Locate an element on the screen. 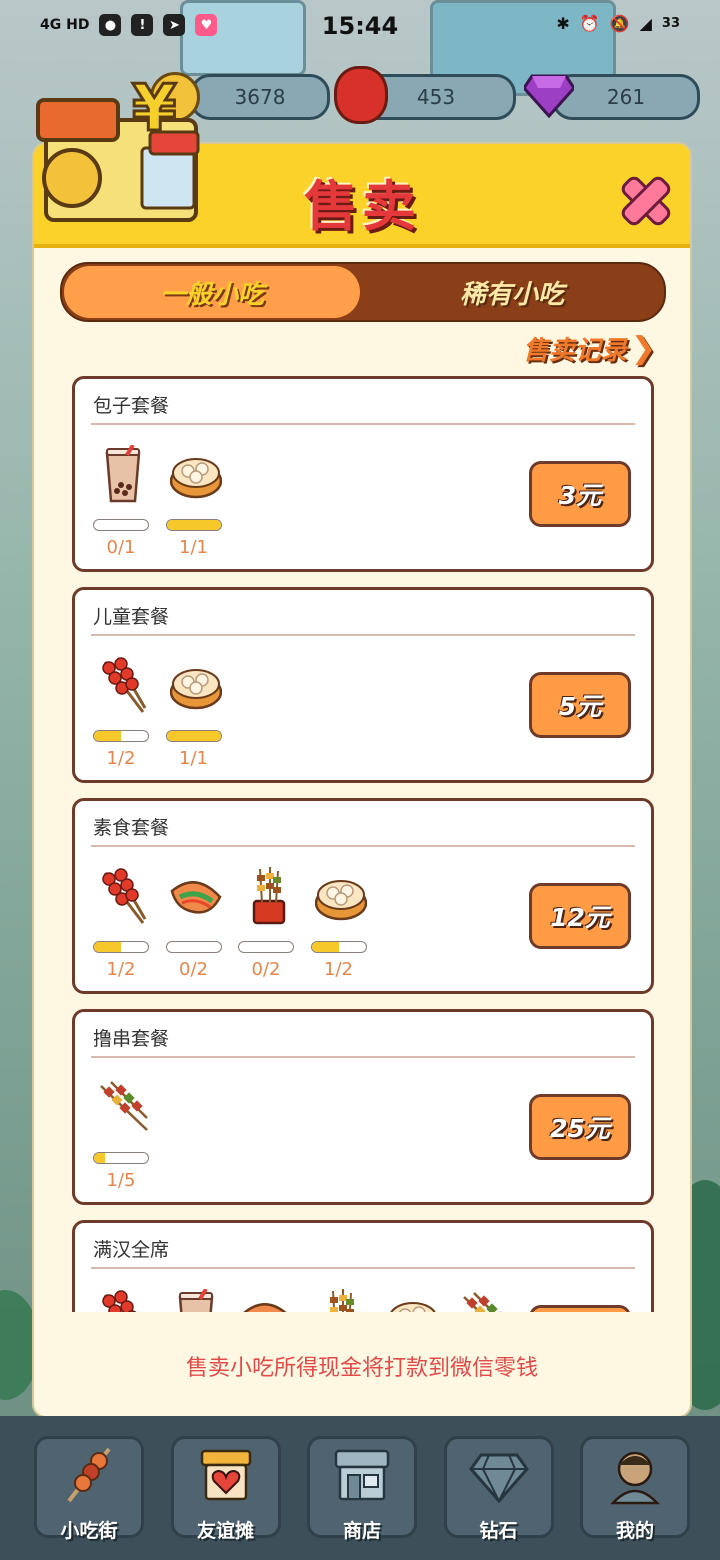 This screenshot has height=1560, width=720. skewer-nav-icon is located at coordinates (89, 1475).